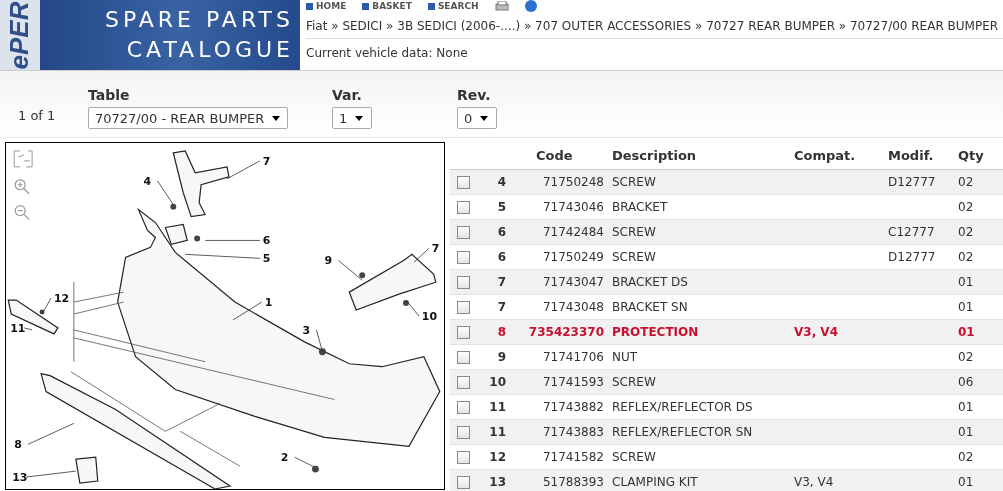 The width and height of the screenshot is (1003, 491). I want to click on table-cell: REFLEX/REFLECTOR DS, so click(682, 407).